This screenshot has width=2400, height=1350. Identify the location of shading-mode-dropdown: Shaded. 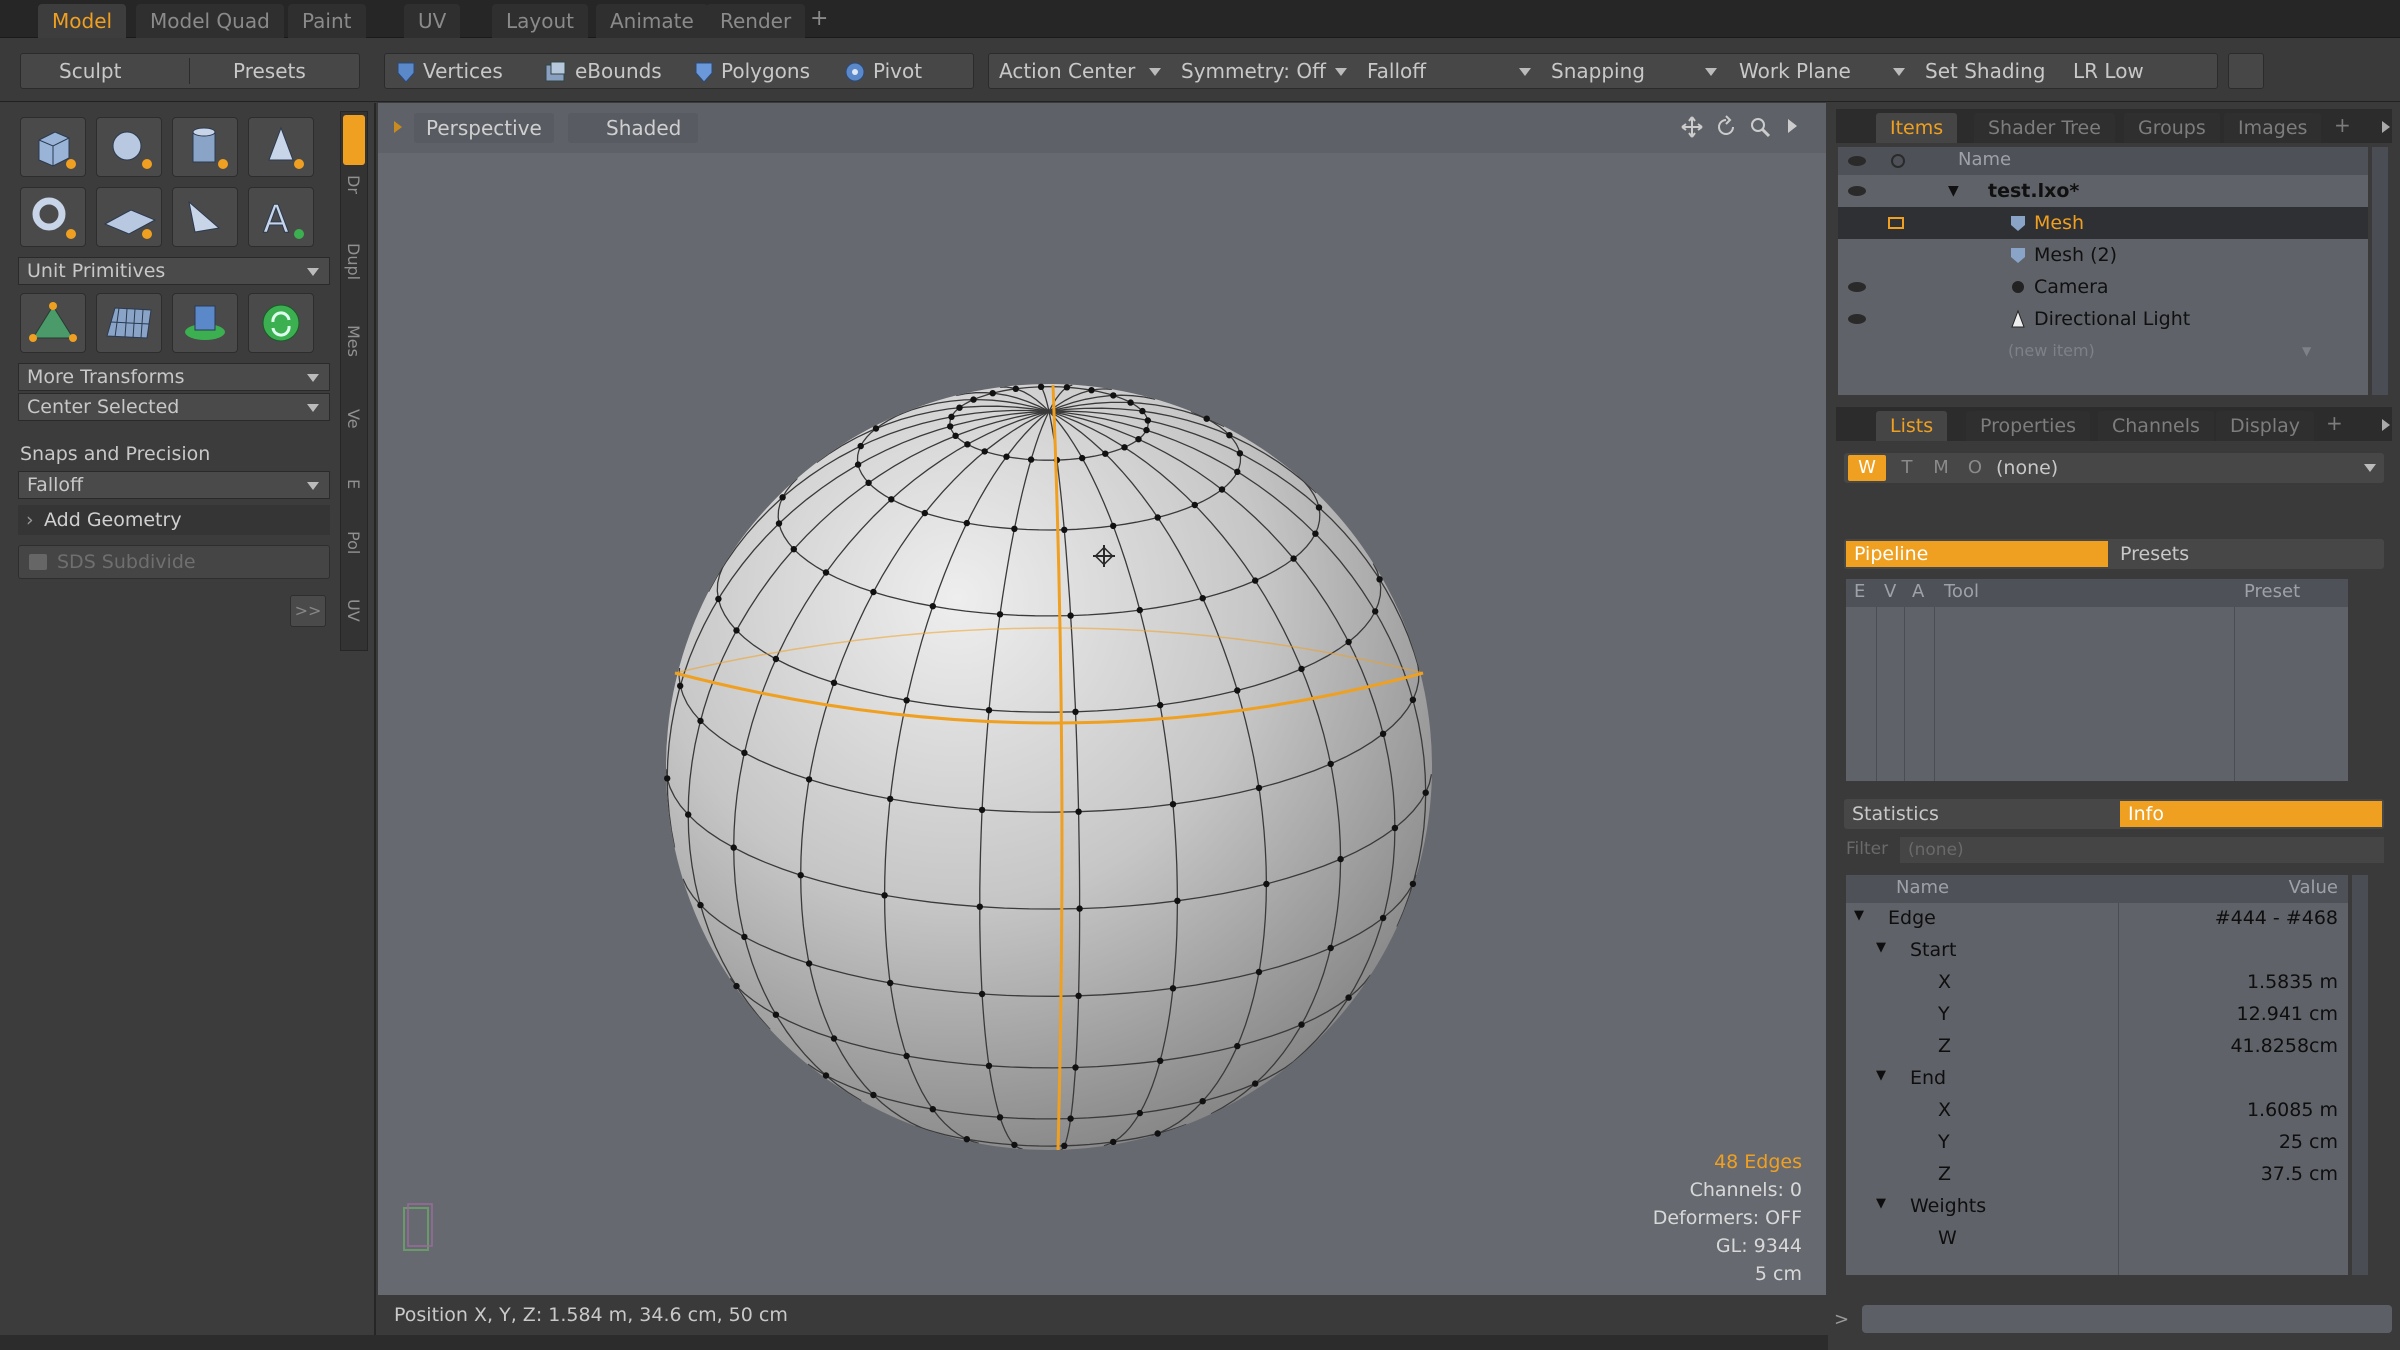
(633, 128).